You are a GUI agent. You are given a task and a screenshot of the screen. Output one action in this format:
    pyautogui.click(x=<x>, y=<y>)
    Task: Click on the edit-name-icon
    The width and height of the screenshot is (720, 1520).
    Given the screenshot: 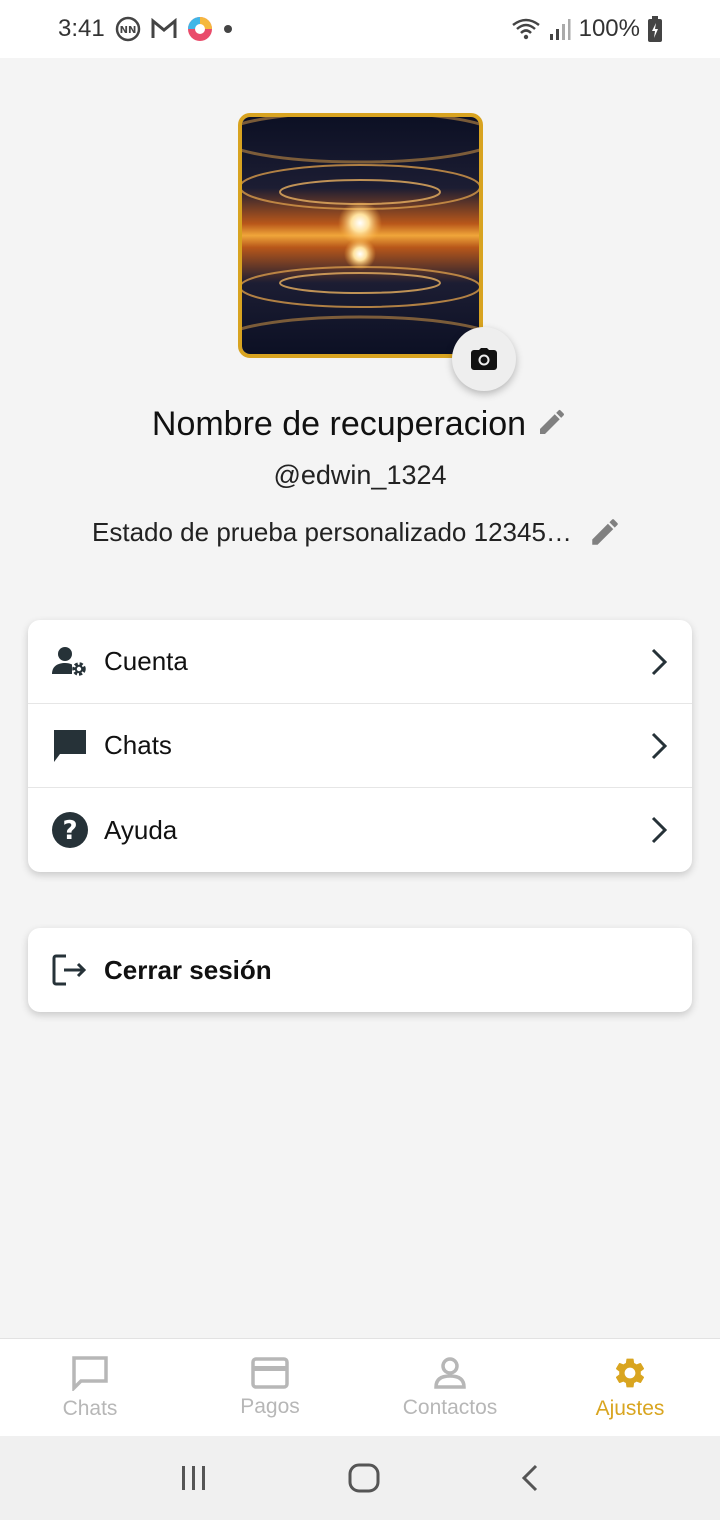 What is the action you would take?
    pyautogui.click(x=552, y=424)
    